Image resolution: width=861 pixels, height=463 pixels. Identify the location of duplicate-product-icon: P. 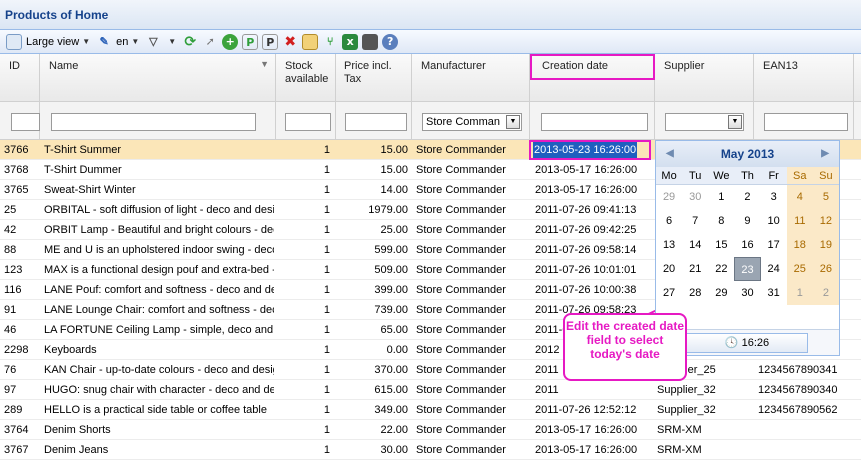
(250, 41).